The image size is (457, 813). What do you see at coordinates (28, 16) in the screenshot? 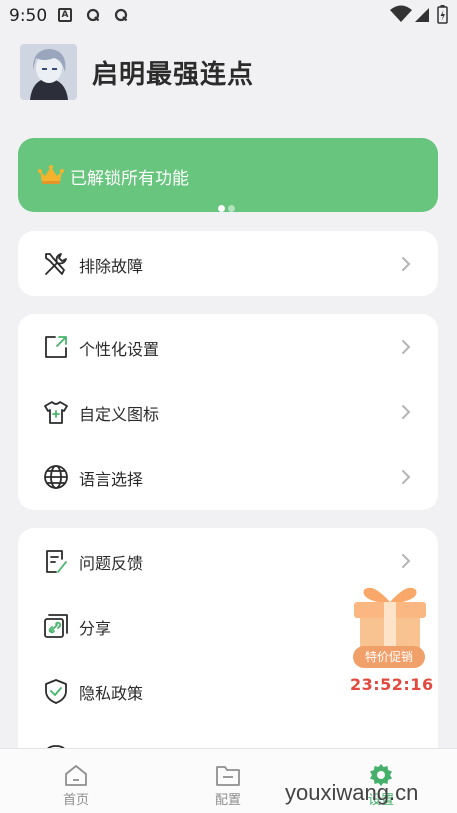
I see `status-time: 9:50` at bounding box center [28, 16].